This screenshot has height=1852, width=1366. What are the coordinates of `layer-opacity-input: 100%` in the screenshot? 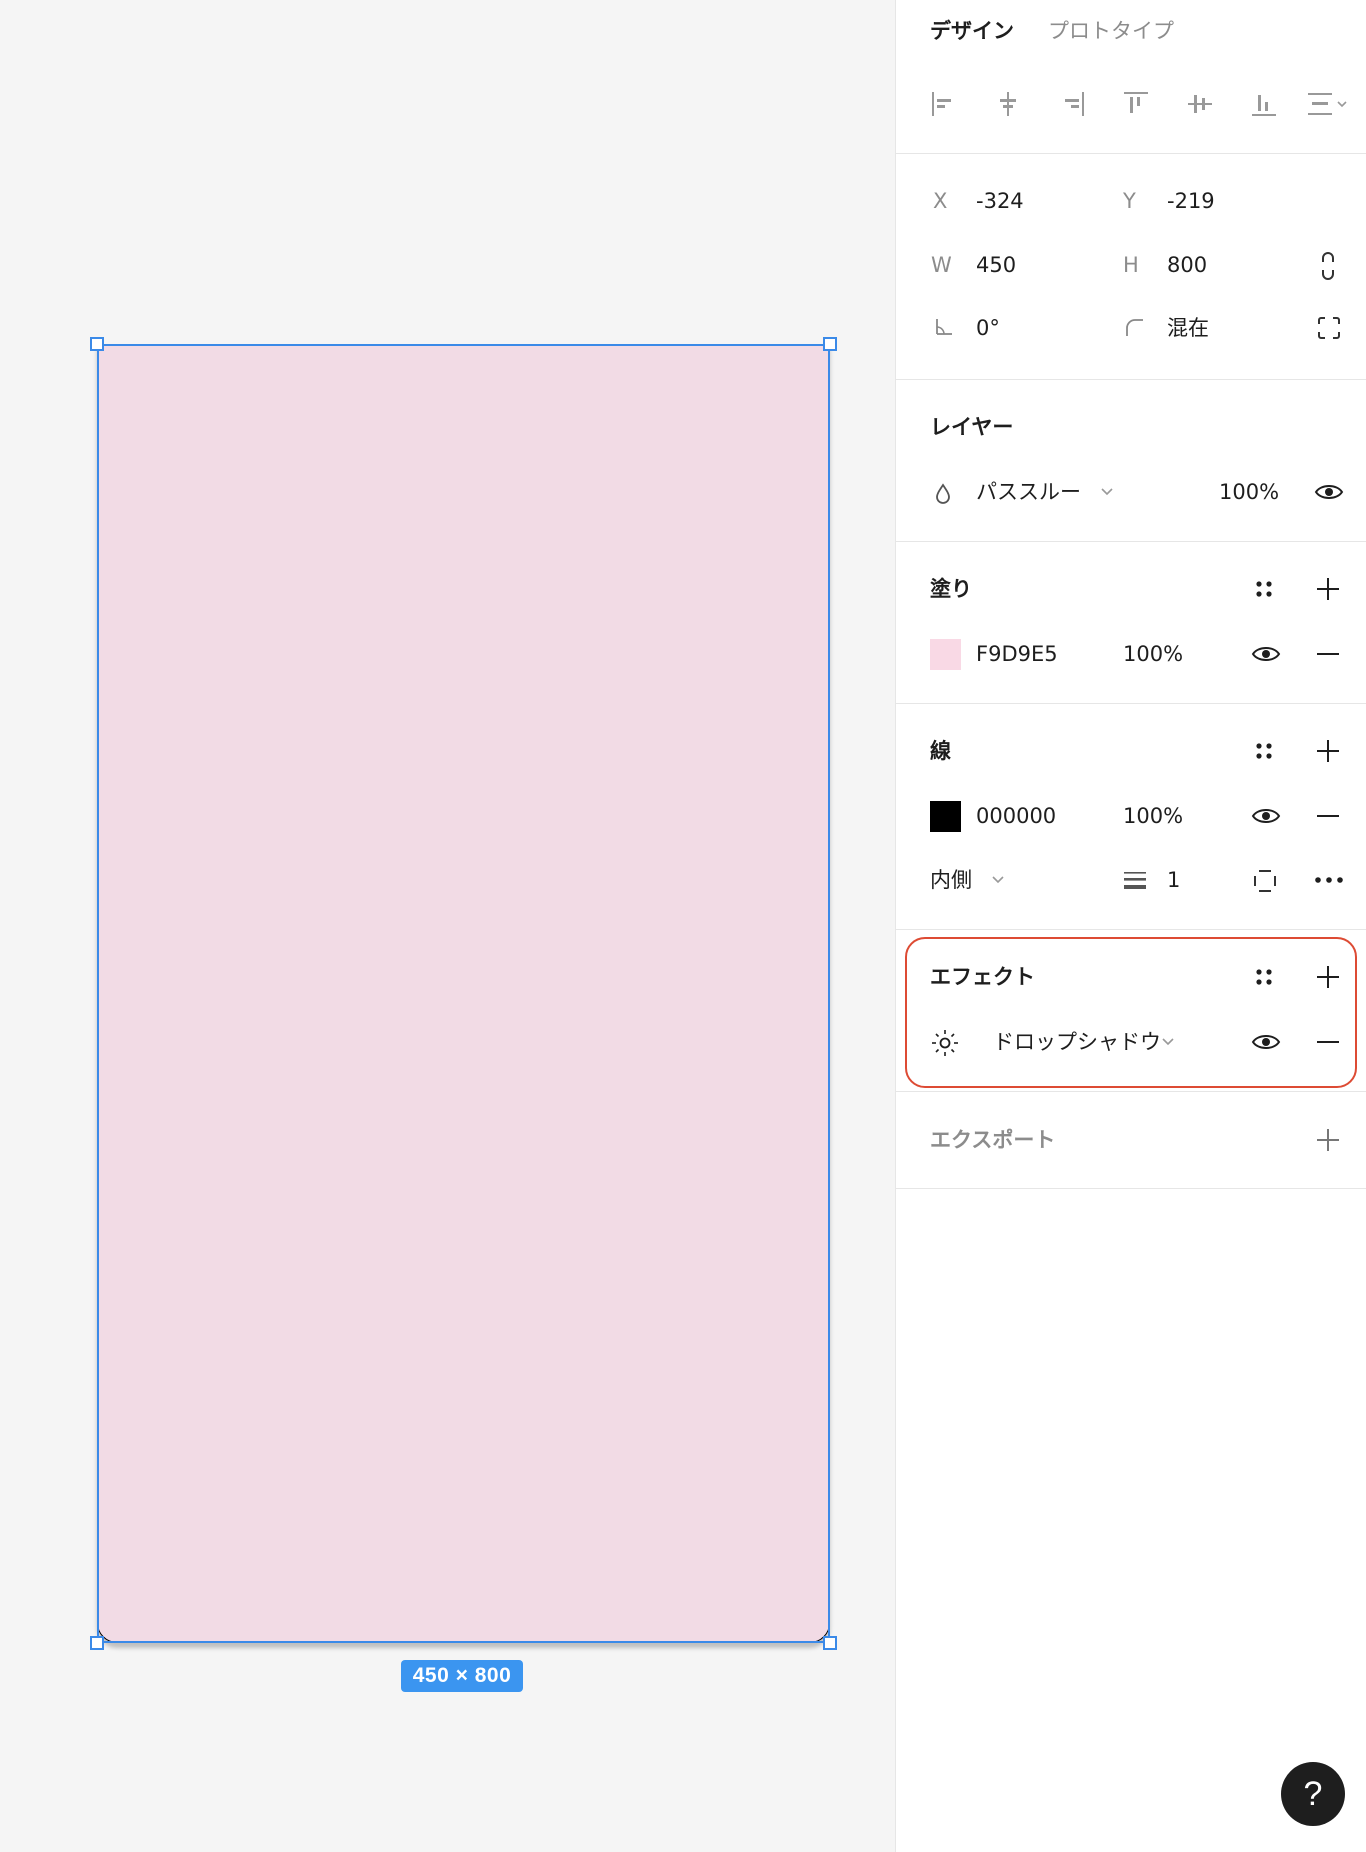 It's located at (1249, 492).